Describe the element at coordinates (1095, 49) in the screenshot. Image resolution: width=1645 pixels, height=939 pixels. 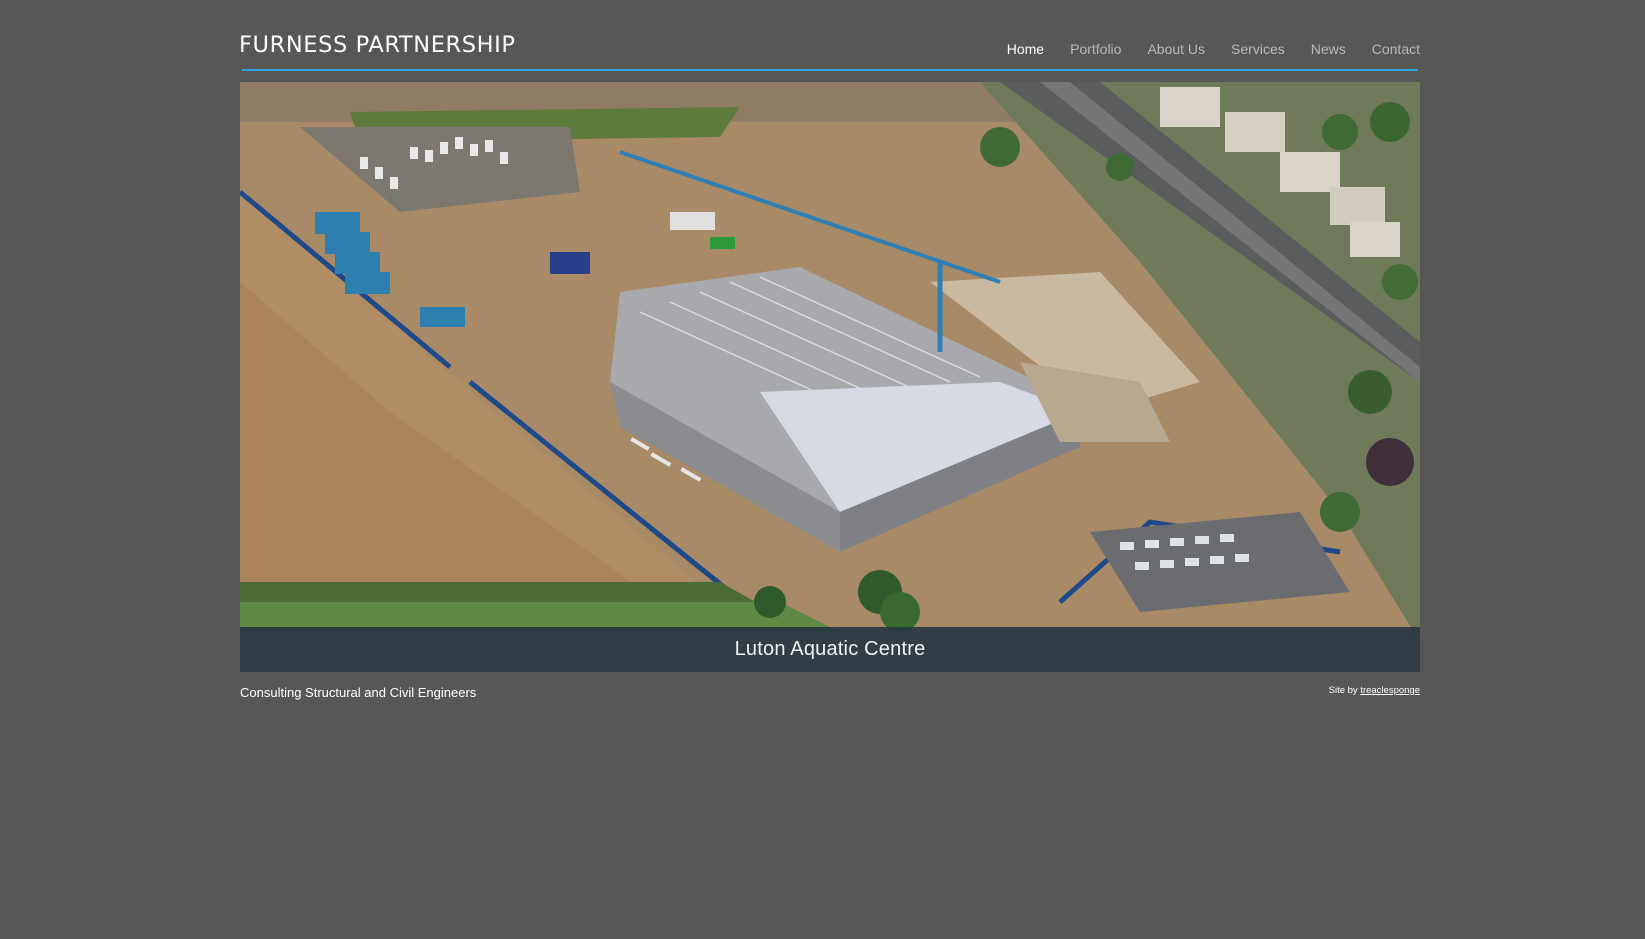
I see `nav-item-portfolio: Portfolio` at that location.